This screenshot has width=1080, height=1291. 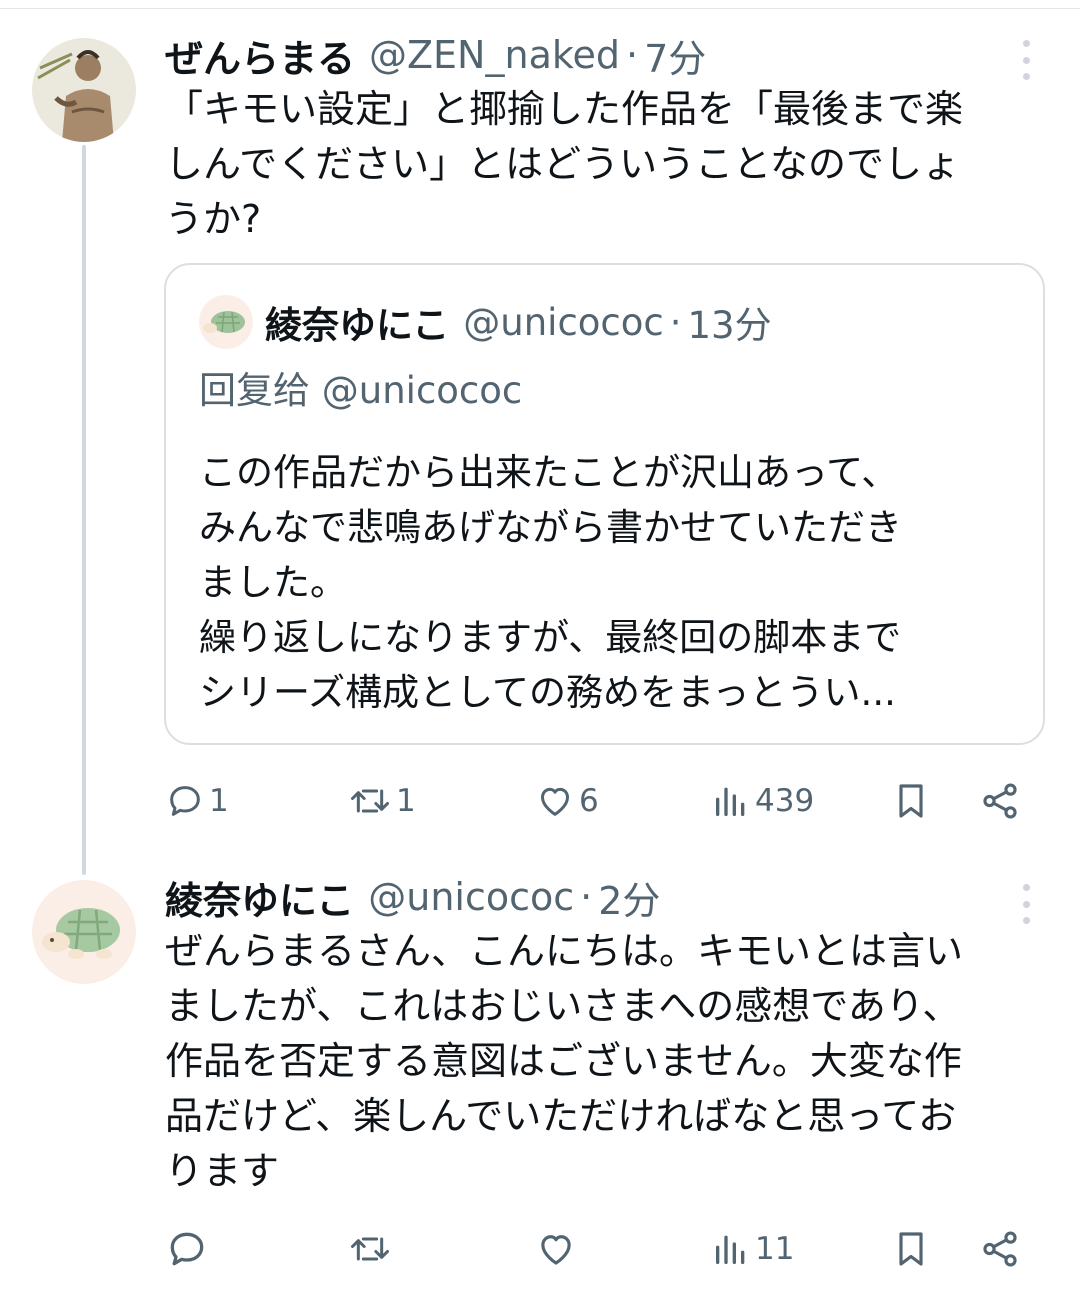 What do you see at coordinates (84, 932) in the screenshot?
I see `avatar-unicococ` at bounding box center [84, 932].